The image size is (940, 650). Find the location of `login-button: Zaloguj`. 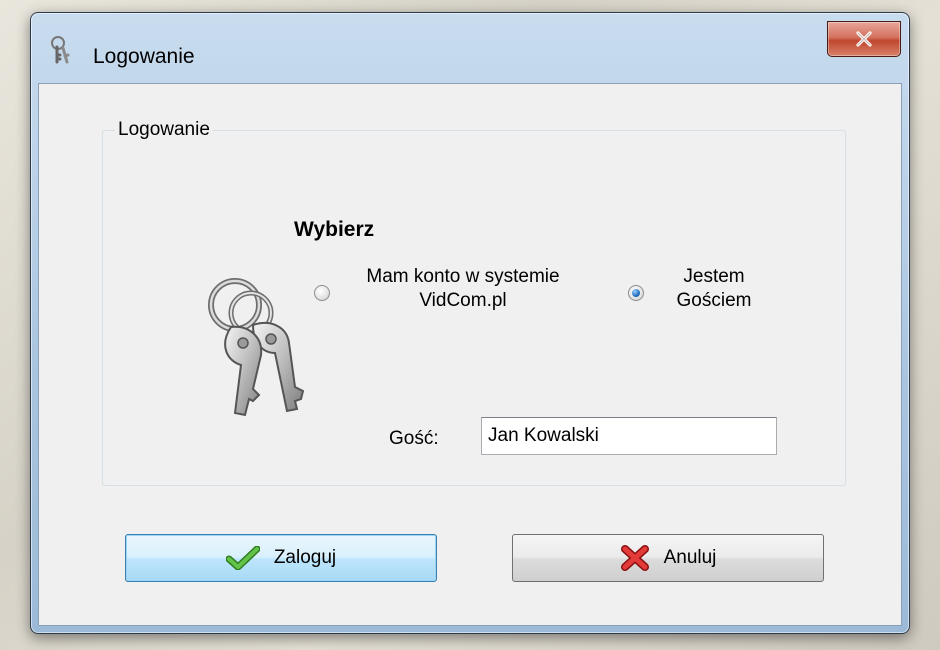

login-button: Zaloguj is located at coordinates (281, 558).